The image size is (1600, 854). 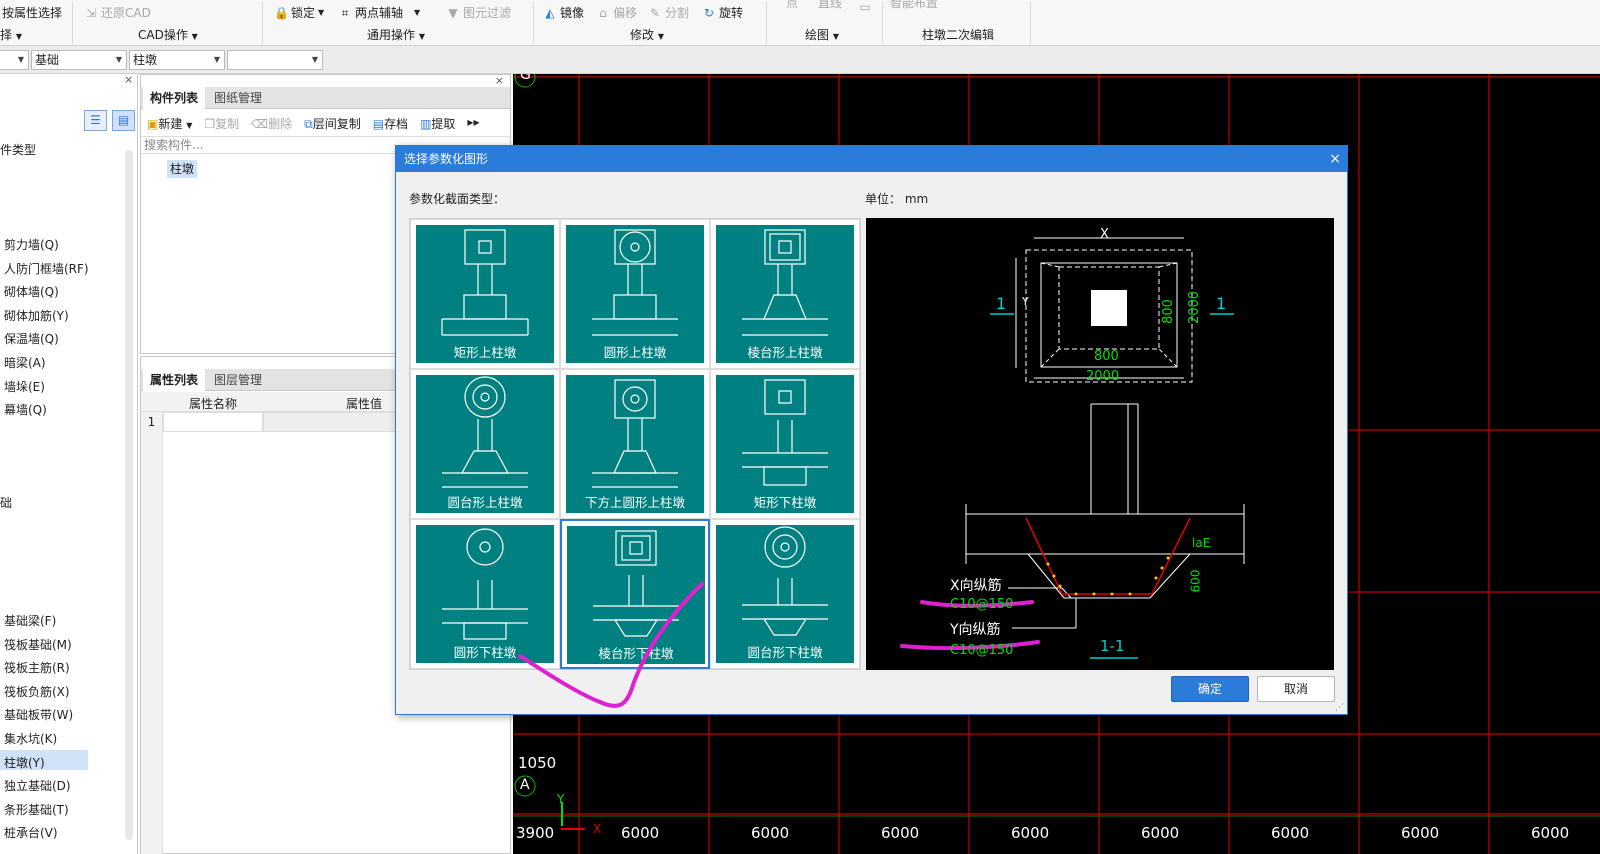 What do you see at coordinates (635, 444) in the screenshot?
I see `shape-option: 下方上圆形上柱墩` at bounding box center [635, 444].